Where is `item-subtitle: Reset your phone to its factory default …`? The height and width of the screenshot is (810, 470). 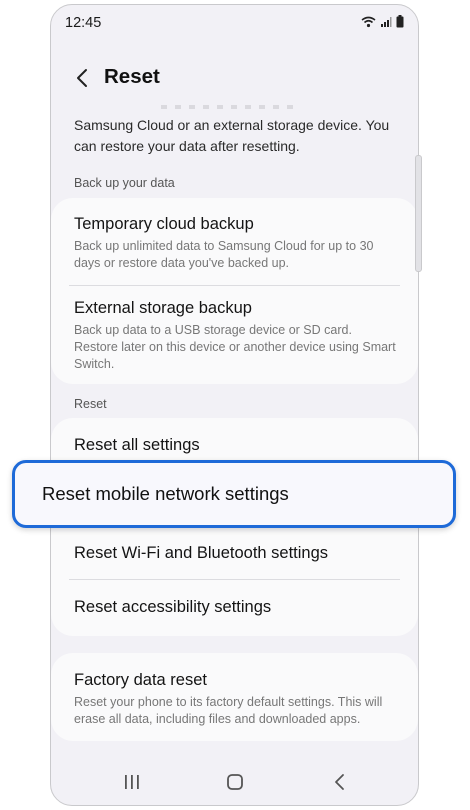
item-subtitle: Reset your phone to its factory default … is located at coordinates (228, 710).